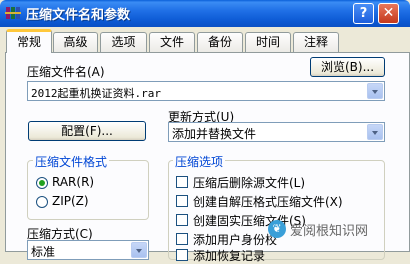 The image size is (410, 264). Describe the element at coordinates (182, 255) in the screenshot. I see `add-recovery-record-checkbox` at that location.